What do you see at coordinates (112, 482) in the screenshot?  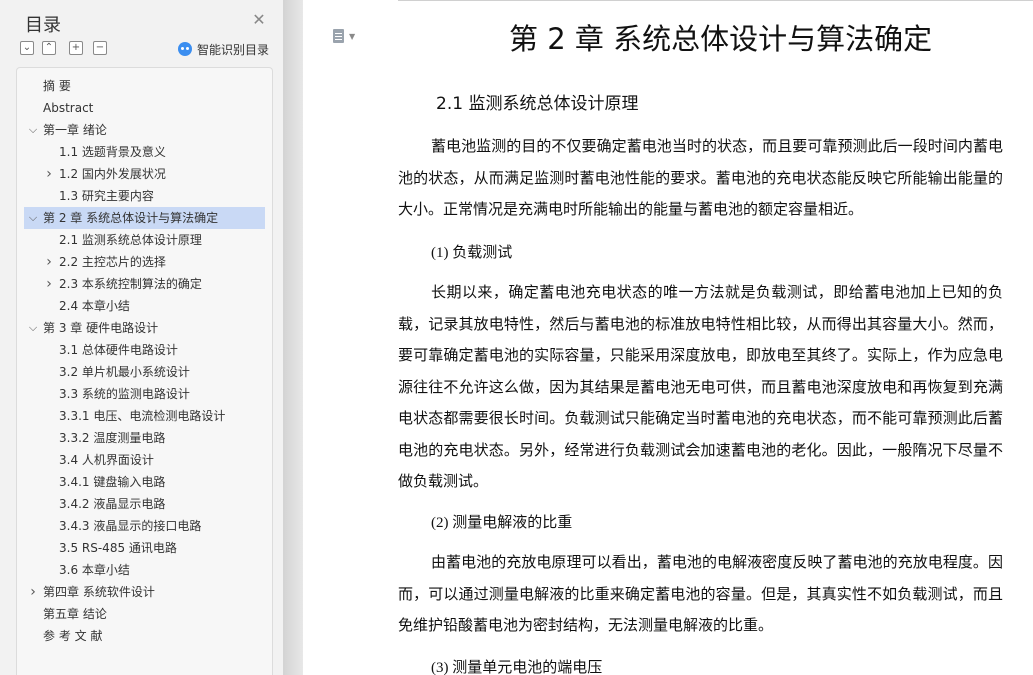 I see `toc-item-label: 3.4.1 键盘输入电路` at bounding box center [112, 482].